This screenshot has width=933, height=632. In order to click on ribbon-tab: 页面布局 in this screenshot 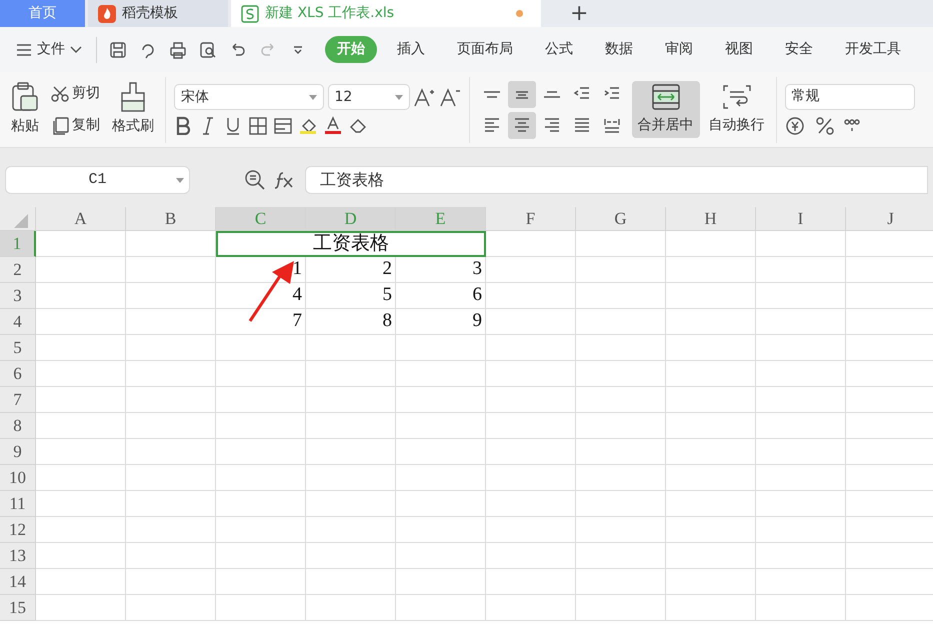, I will do `click(485, 49)`.